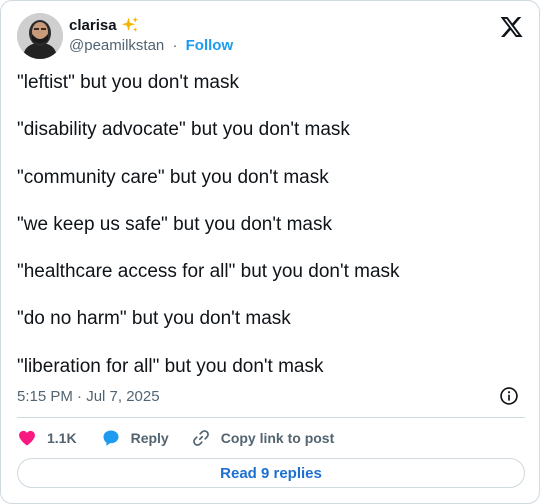 This screenshot has height=504, width=540. Describe the element at coordinates (271, 417) in the screenshot. I see `divider` at that location.